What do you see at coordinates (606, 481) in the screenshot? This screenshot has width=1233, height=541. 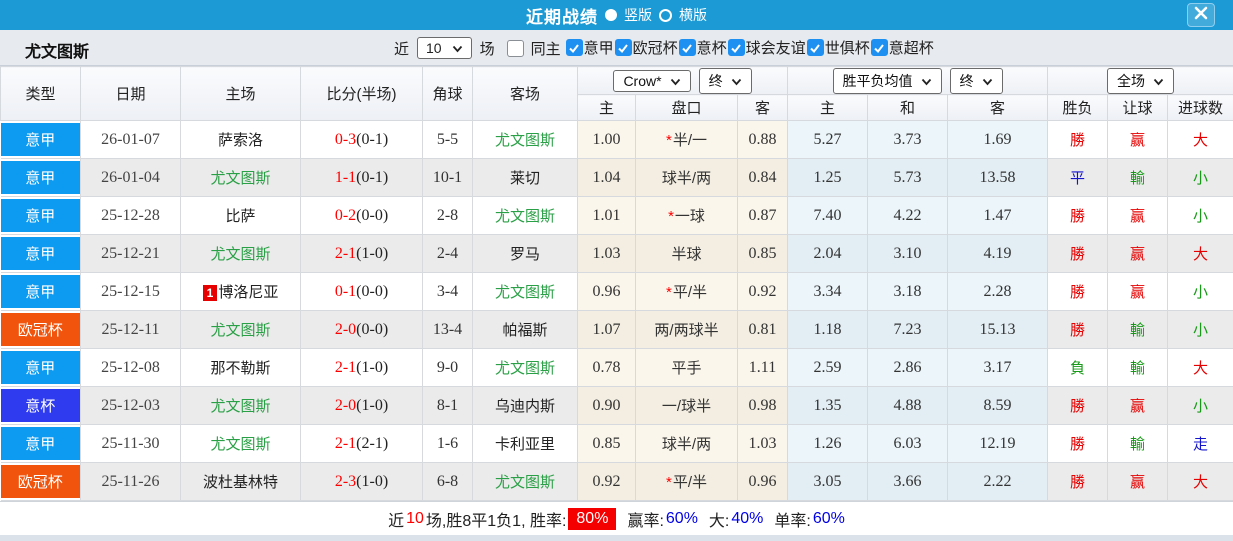 I see `home-odds-cell: 0.92` at bounding box center [606, 481].